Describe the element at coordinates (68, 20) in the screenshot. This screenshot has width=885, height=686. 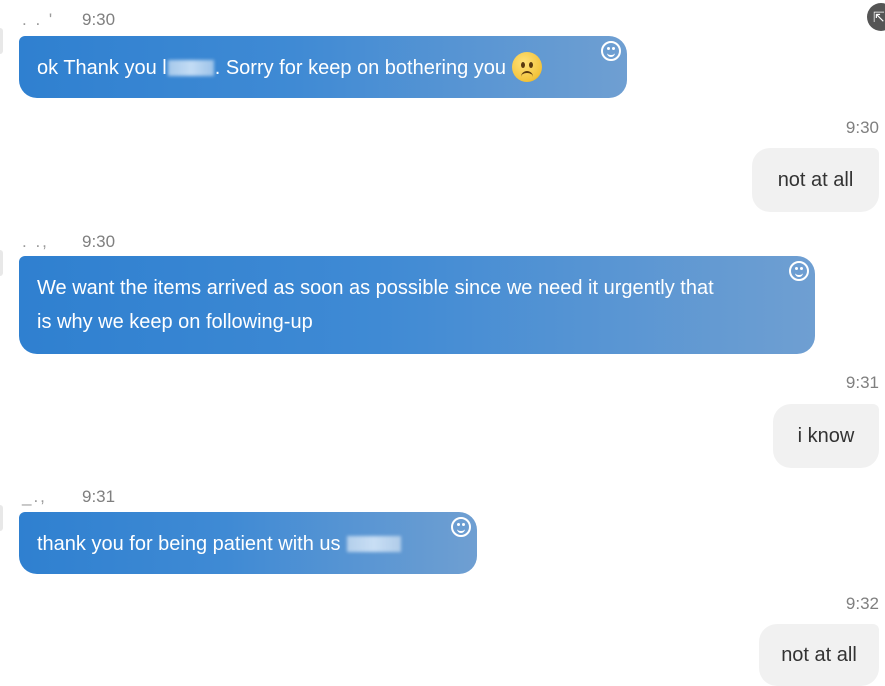
I see `message-meta: . . ' 9:30` at that location.